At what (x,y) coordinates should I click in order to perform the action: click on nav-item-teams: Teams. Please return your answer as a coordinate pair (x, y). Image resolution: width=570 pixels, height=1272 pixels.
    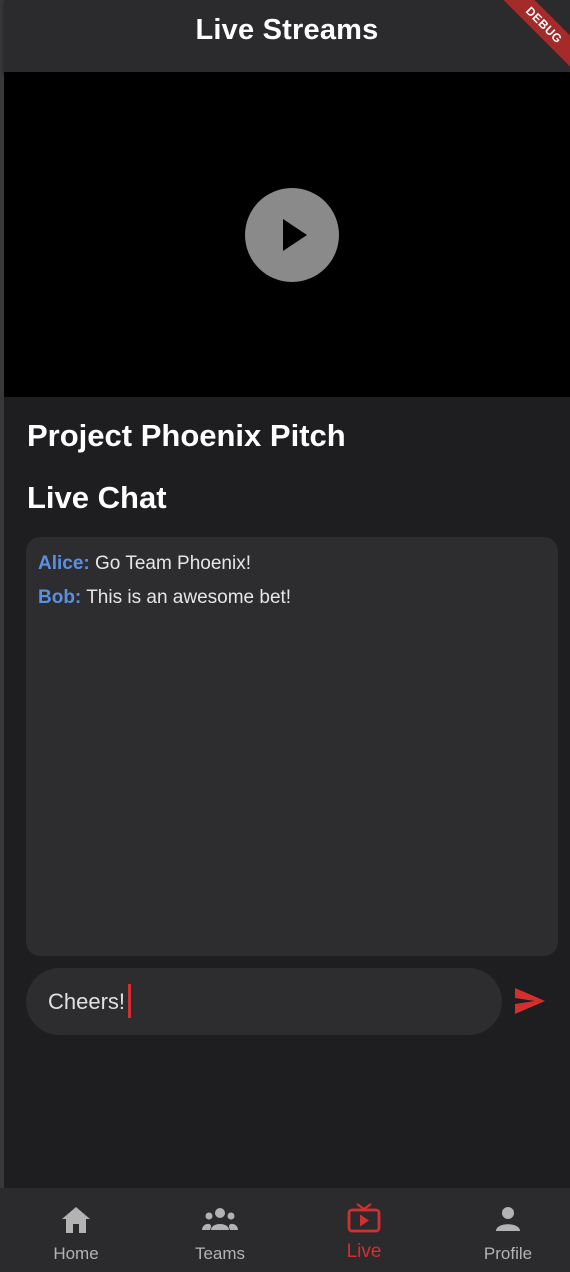
    Looking at the image, I should click on (220, 1230).